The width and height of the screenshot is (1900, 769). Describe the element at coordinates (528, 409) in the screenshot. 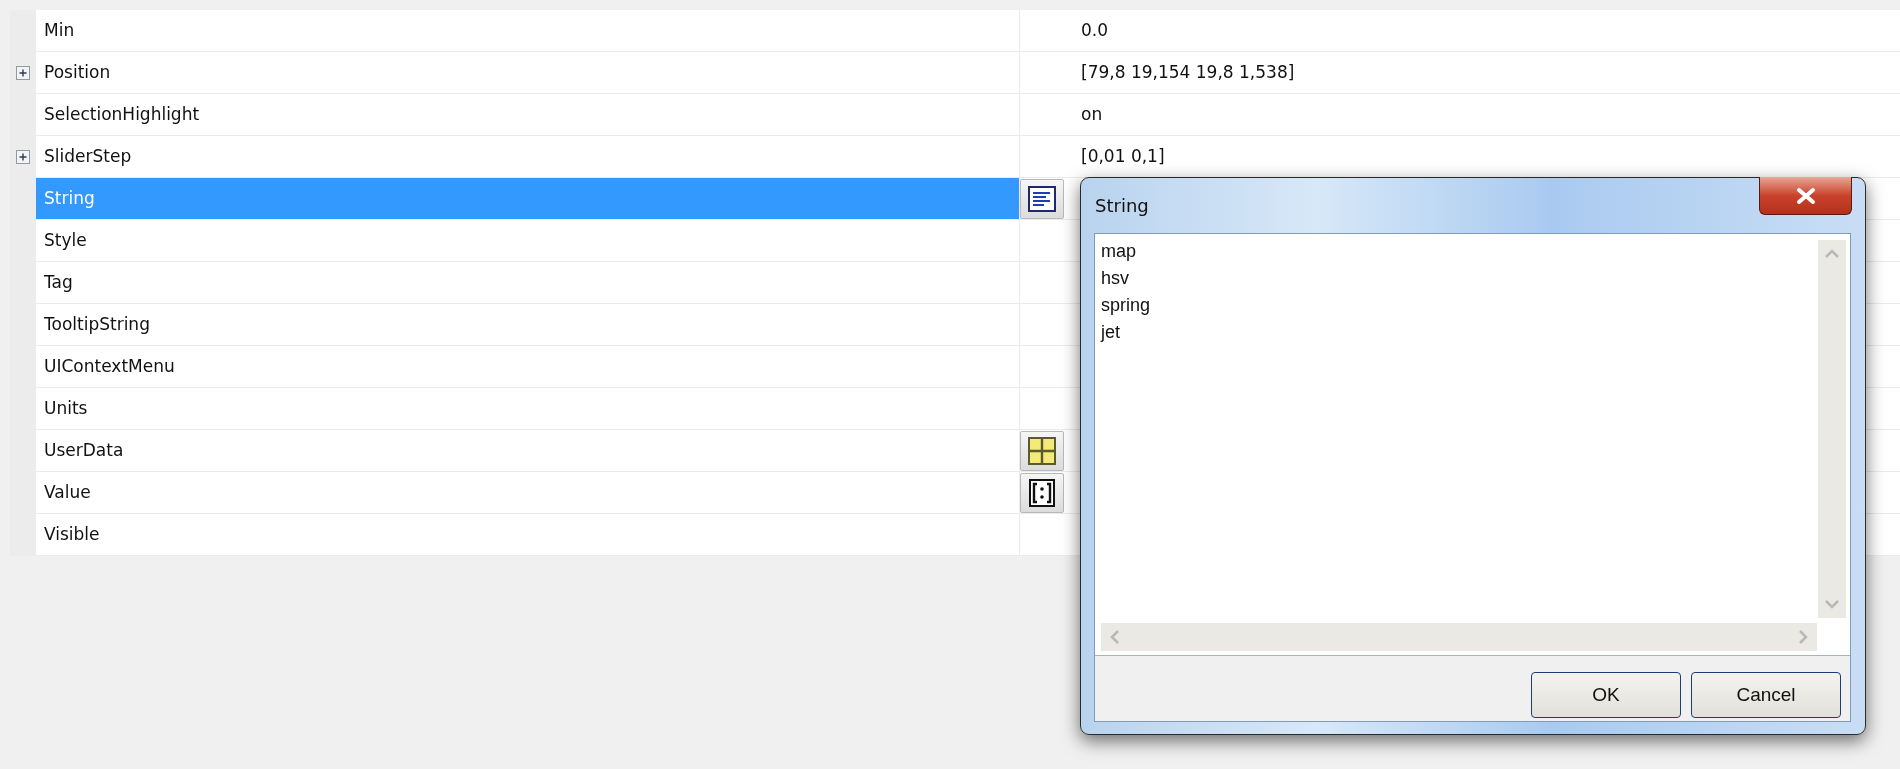

I see `property-name: Units` at that location.